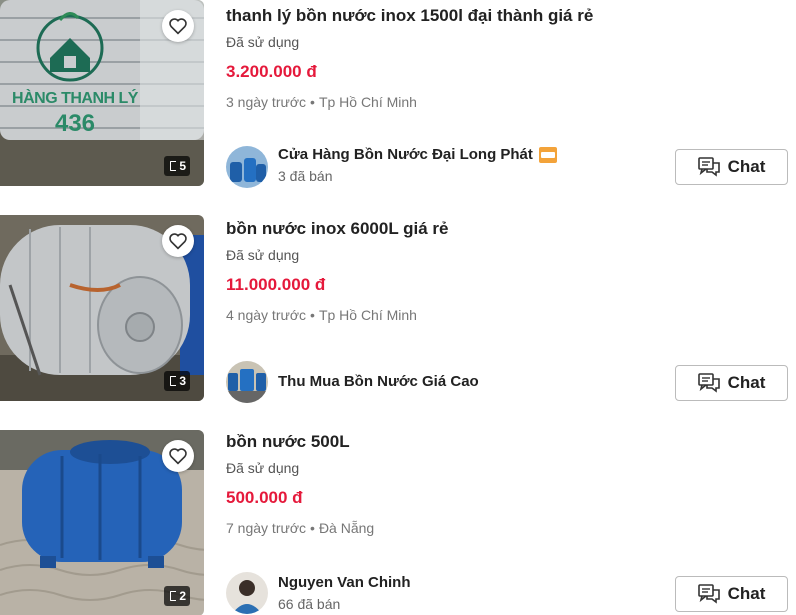 This screenshot has width=796, height=615. I want to click on listing-thumbnail: HÀNG THANH LÝ 436 5, so click(102, 93).